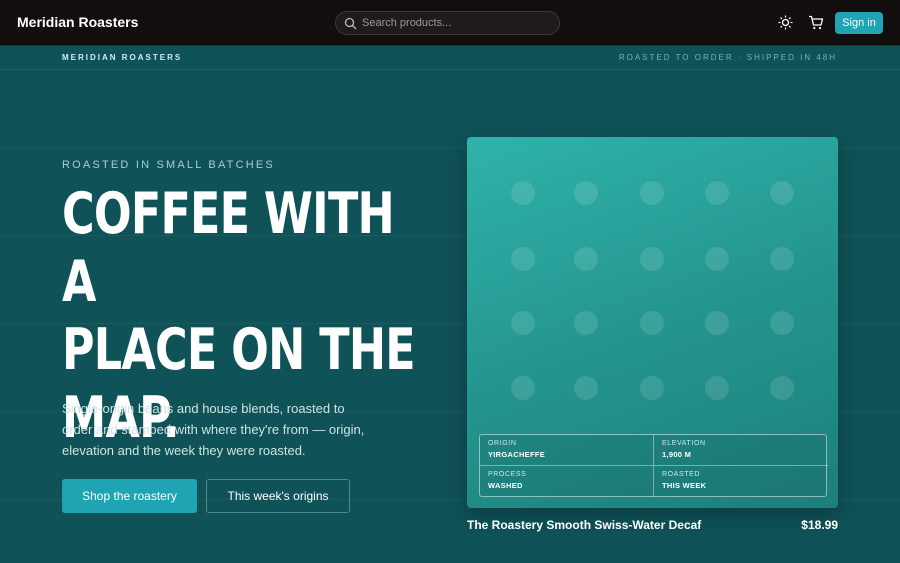 The height and width of the screenshot is (563, 900). What do you see at coordinates (129, 496) in the screenshot?
I see `shop-roastery-button: Shop the roastery` at bounding box center [129, 496].